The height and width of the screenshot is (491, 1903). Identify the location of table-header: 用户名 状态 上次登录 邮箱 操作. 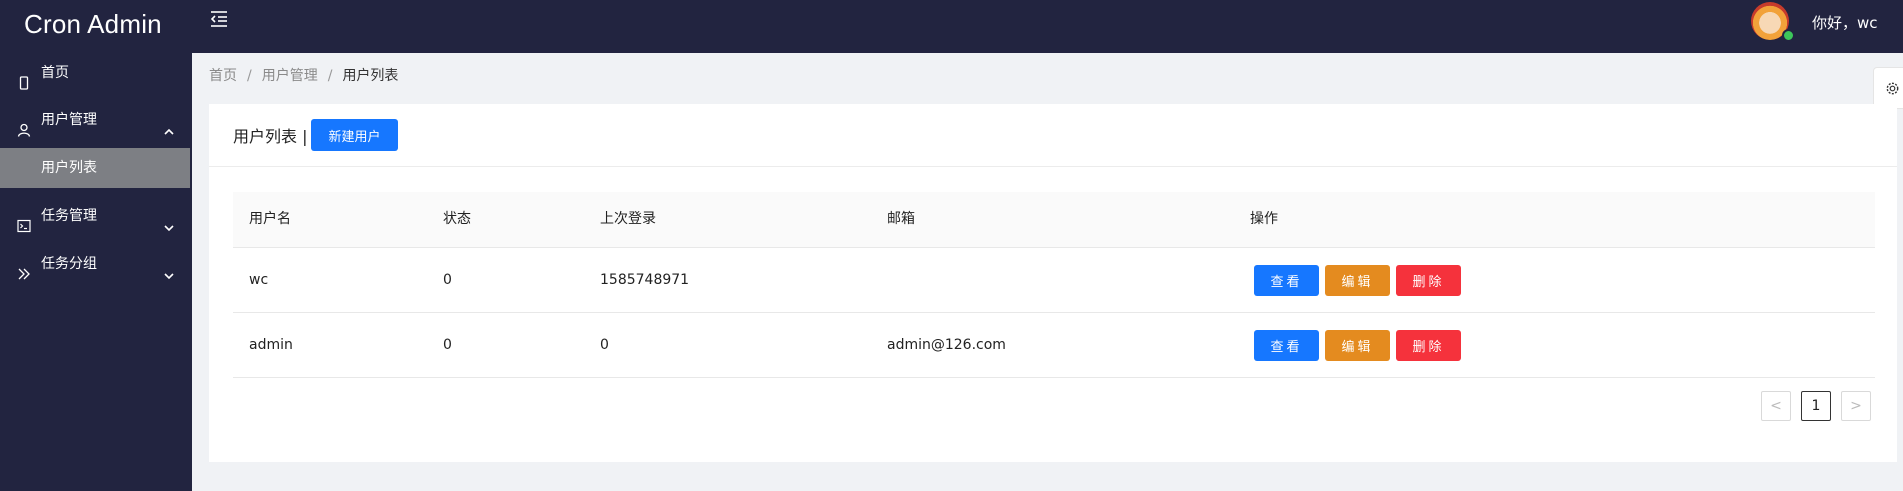
(1054, 220).